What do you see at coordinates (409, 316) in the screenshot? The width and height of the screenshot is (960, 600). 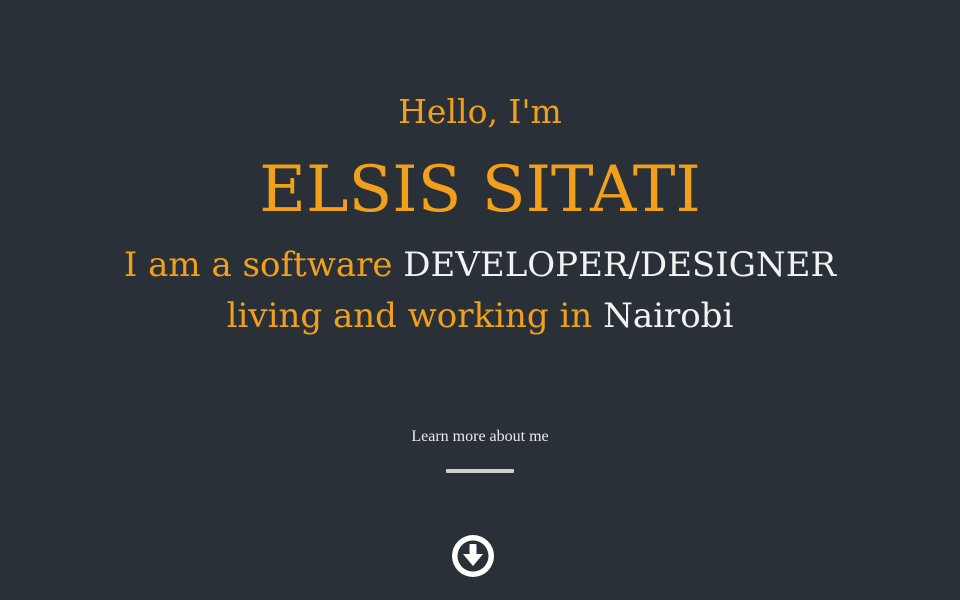 I see `location-prefix: living and working in` at bounding box center [409, 316].